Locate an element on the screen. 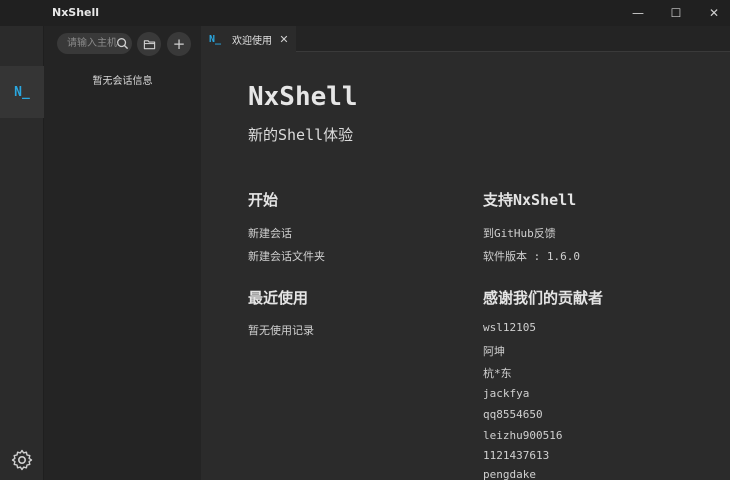  terminal-icon: N_ is located at coordinates (22, 92).